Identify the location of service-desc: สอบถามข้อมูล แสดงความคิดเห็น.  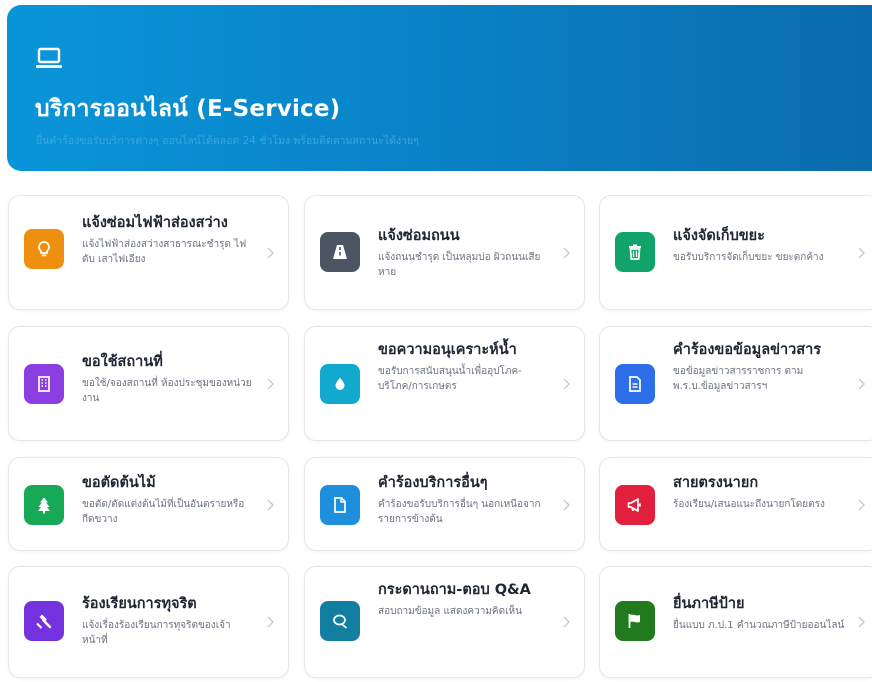
(450, 611).